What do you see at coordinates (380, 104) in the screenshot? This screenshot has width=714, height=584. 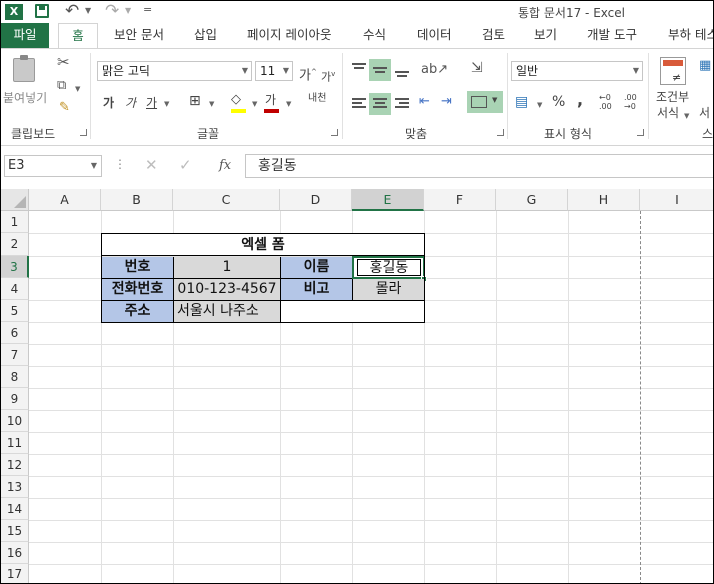 I see `align-center-button` at bounding box center [380, 104].